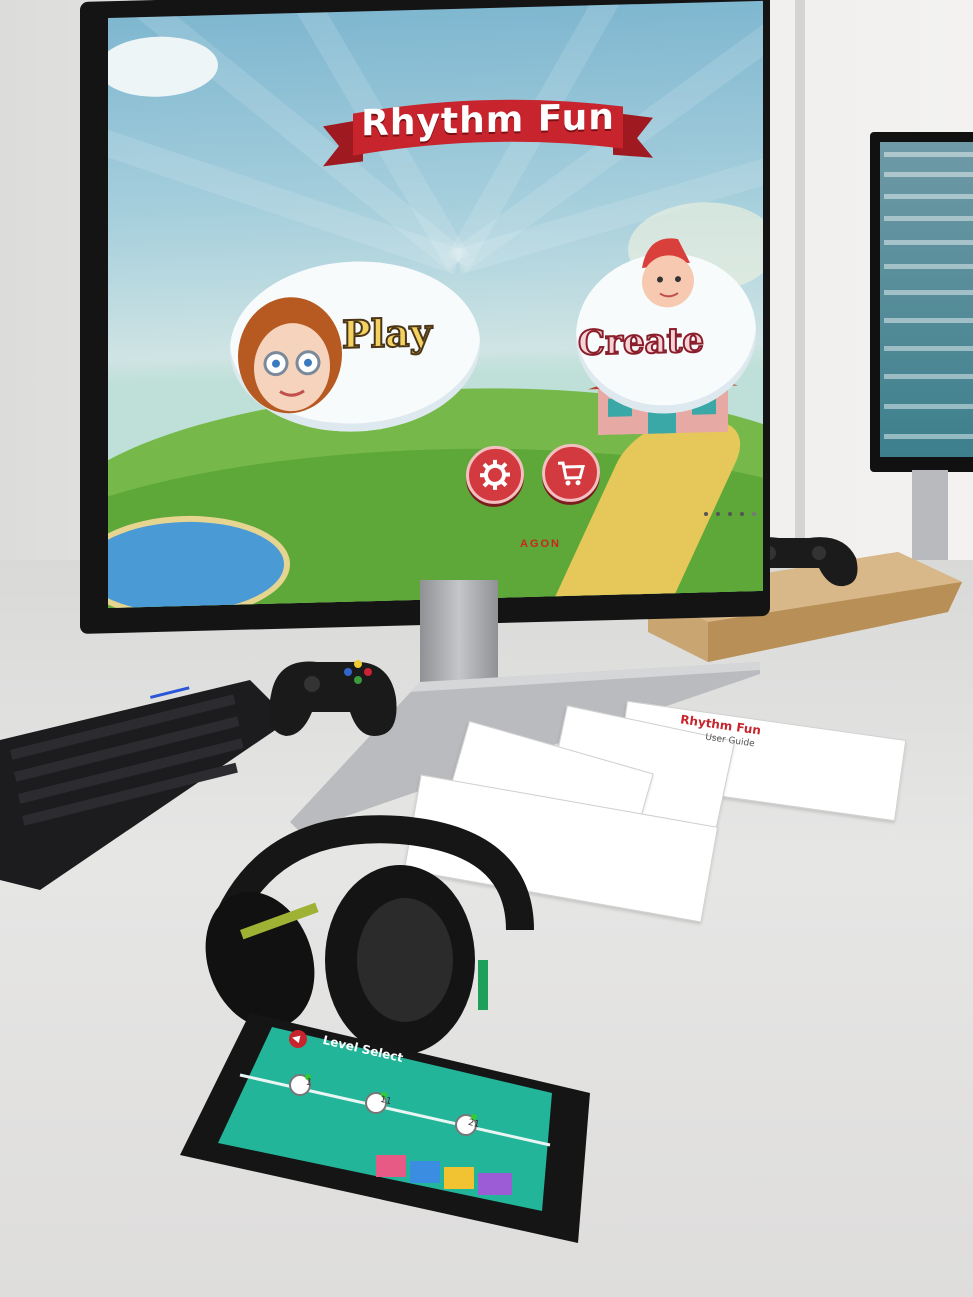 The width and height of the screenshot is (973, 1297). What do you see at coordinates (668, 273) in the screenshot?
I see `kid-character` at bounding box center [668, 273].